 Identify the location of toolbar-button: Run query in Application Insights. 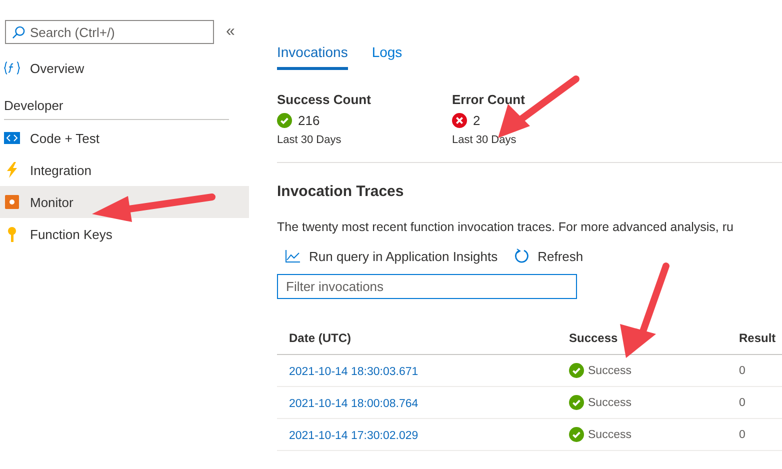
(391, 256).